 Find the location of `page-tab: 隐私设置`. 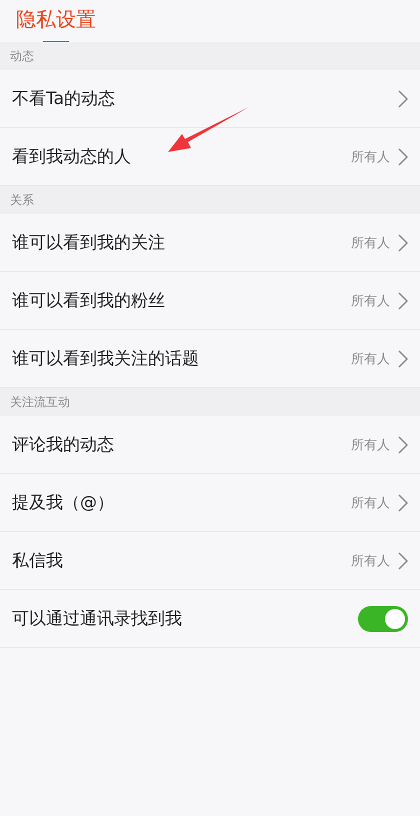

page-tab: 隐私设置 is located at coordinates (56, 21).